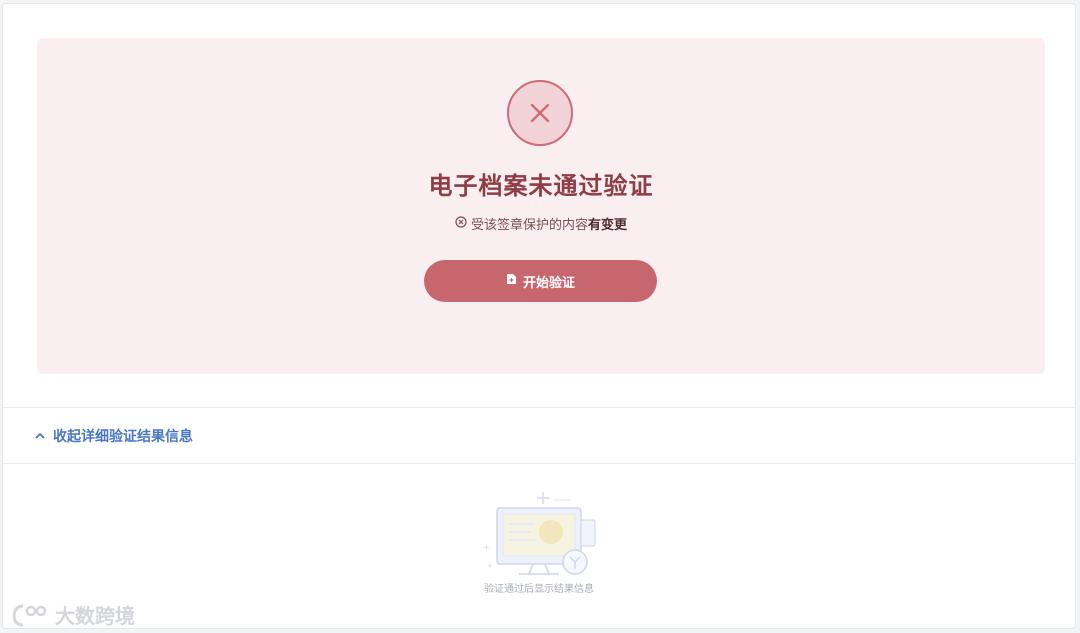  I want to click on collapse-details-toggle: 收起详细验证结果信息, so click(114, 436).